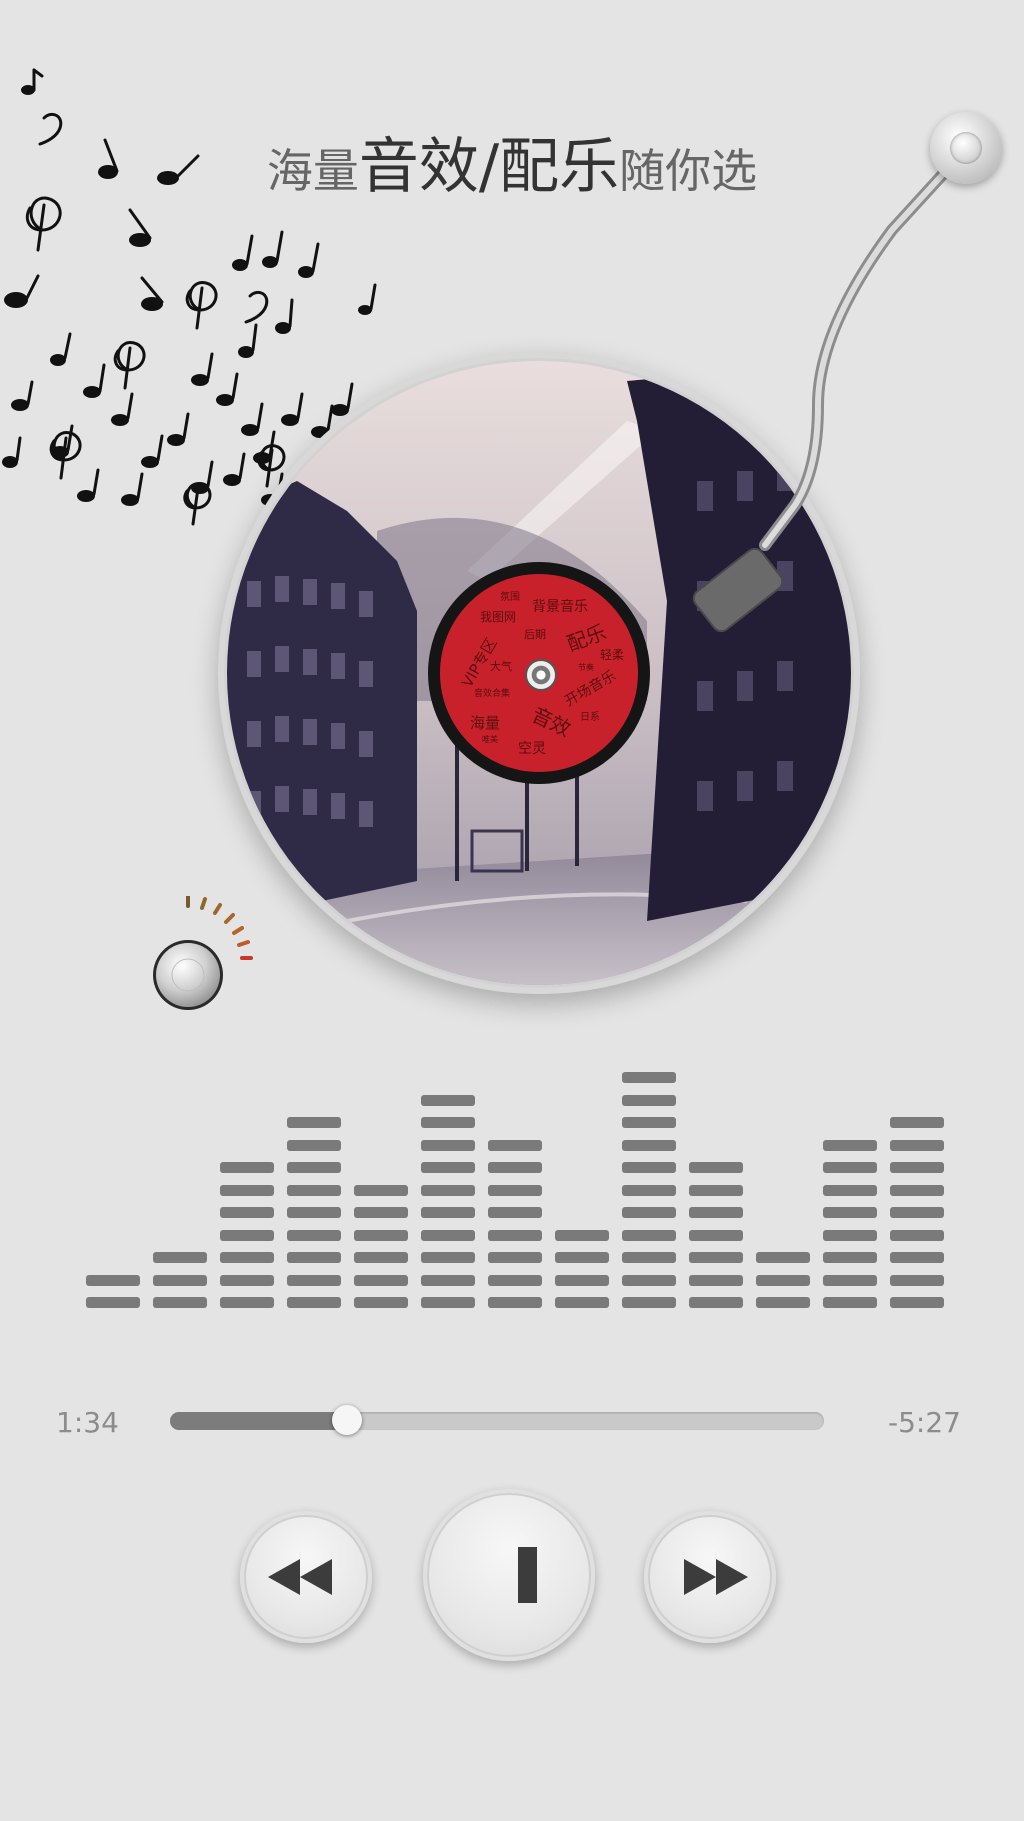 Image resolution: width=1024 pixels, height=1821 pixels. Describe the element at coordinates (924, 1422) in the screenshot. I see `time-remaining: -5:27` at that location.